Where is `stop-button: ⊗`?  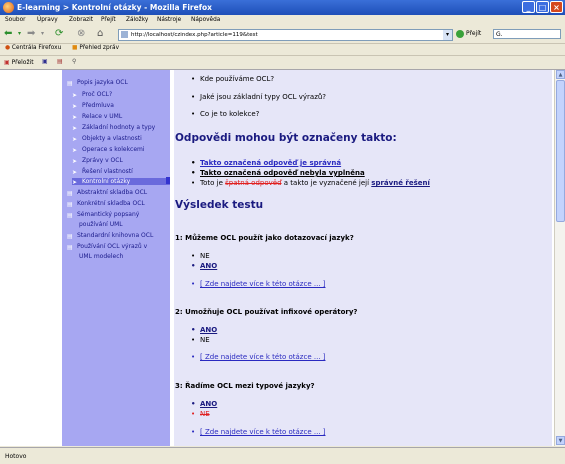 stop-button: ⊗ is located at coordinates (81, 34).